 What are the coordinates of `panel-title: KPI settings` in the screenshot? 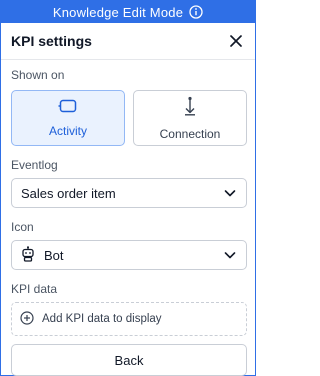 It's located at (51, 41).